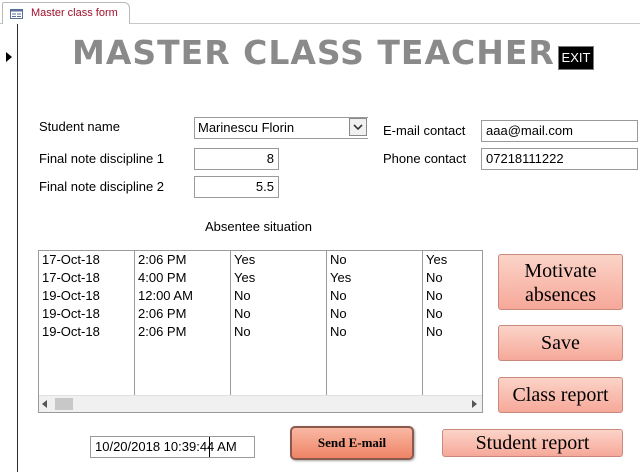 The image size is (640, 472). I want to click on chevron-down-icon, so click(358, 127).